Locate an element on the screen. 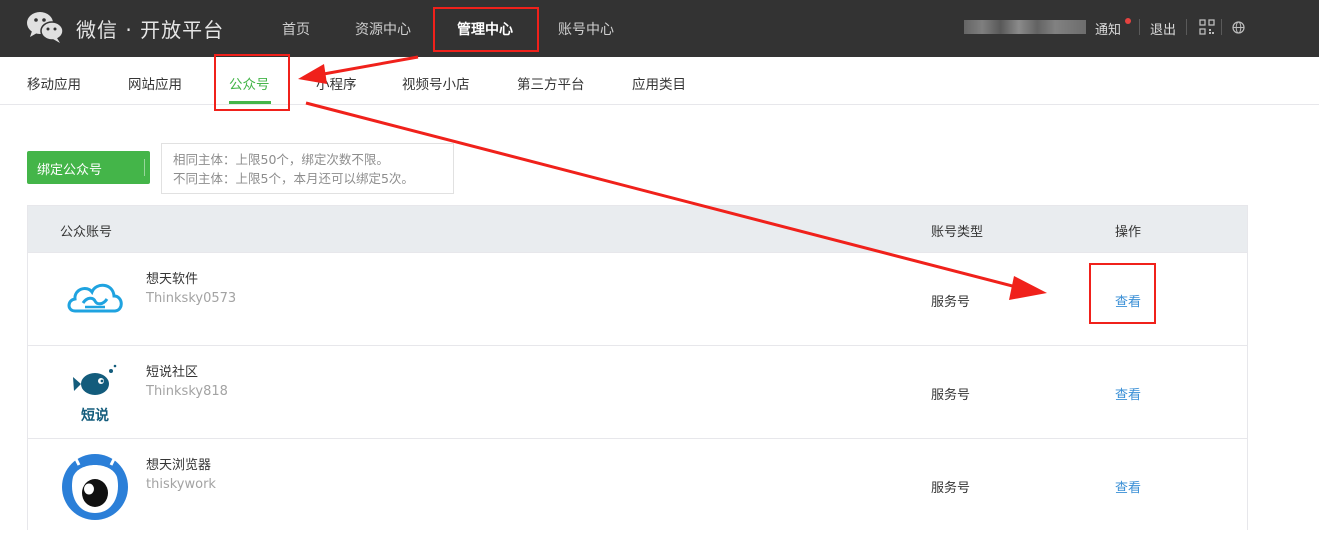 This screenshot has width=1319, height=559. logout-link: 退出 is located at coordinates (1163, 28).